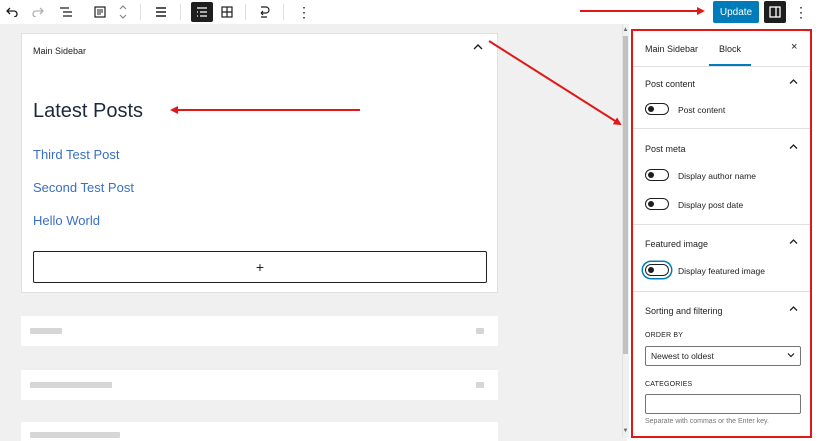 The image size is (821, 441). What do you see at coordinates (260, 267) in the screenshot?
I see `add-block-button: +` at bounding box center [260, 267].